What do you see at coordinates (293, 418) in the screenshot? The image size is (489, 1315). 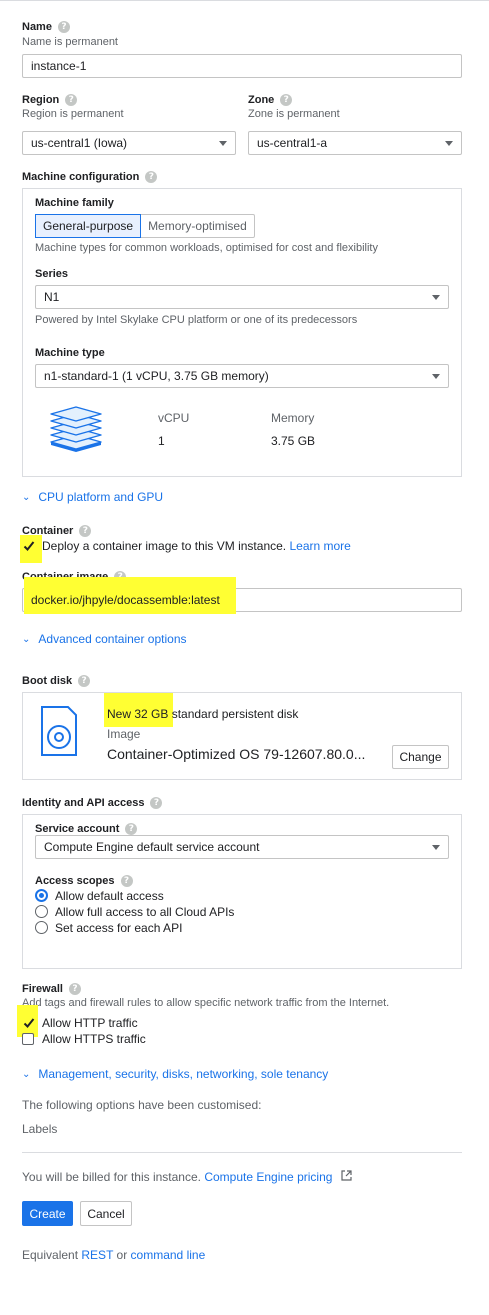 I see `memory-header: Memory` at bounding box center [293, 418].